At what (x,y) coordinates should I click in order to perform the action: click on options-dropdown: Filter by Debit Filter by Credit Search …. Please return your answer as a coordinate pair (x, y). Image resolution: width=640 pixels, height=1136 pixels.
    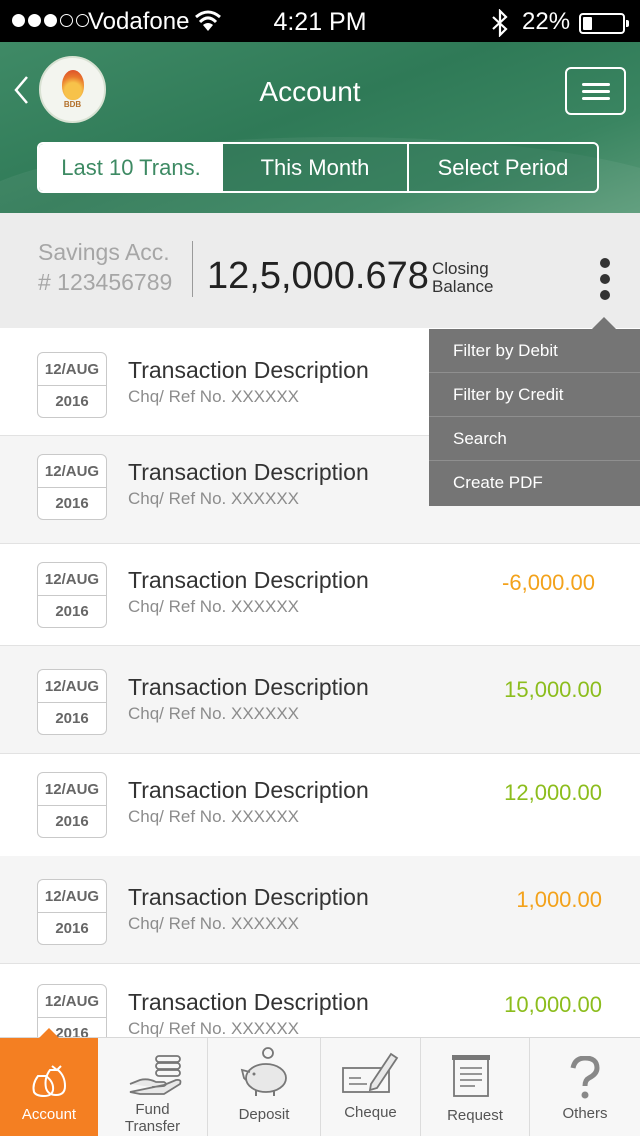
    Looking at the image, I should click on (534, 411).